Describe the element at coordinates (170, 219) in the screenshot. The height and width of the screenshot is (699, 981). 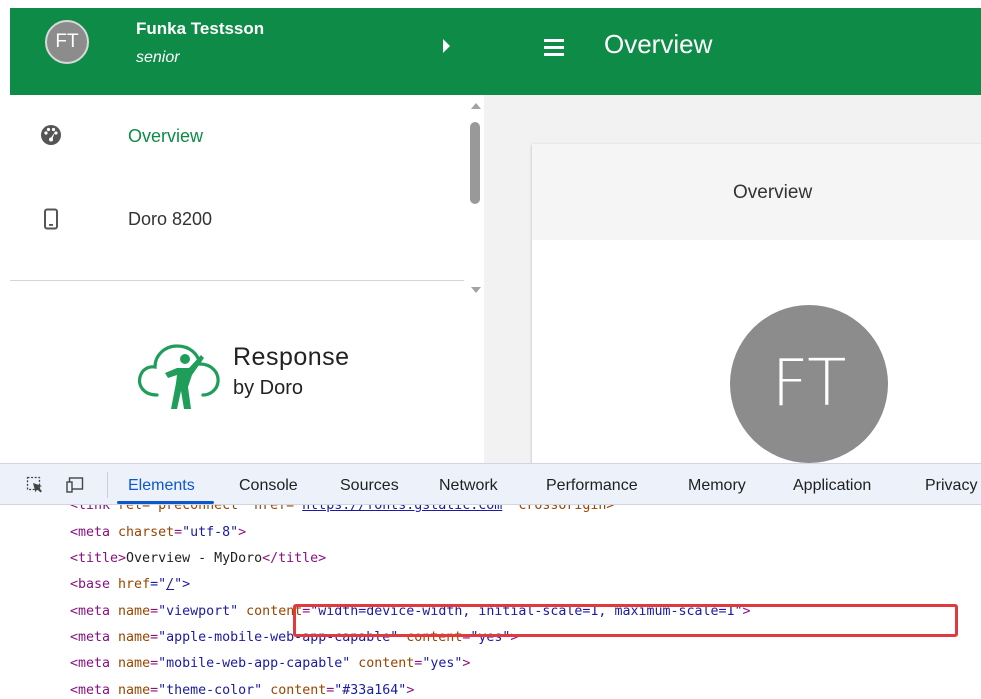
I see `sidebar-item-label: Doro 8200` at that location.